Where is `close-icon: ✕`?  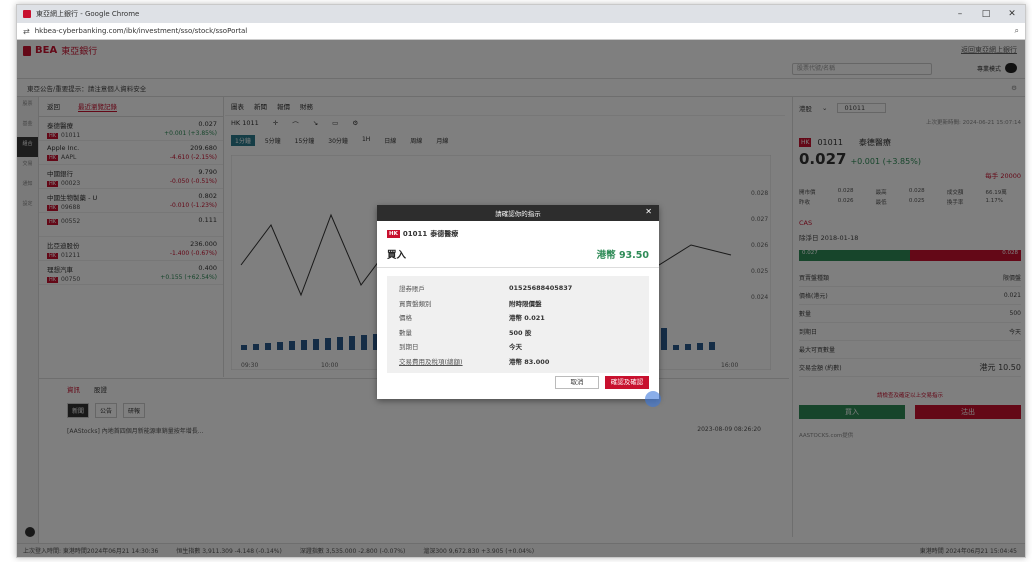
close-icon: ✕ is located at coordinates (648, 211).